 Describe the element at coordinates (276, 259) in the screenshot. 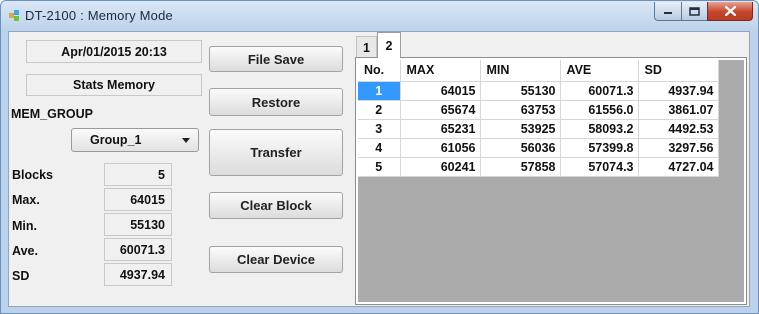

I see `clear-device-button: Clear Device` at that location.